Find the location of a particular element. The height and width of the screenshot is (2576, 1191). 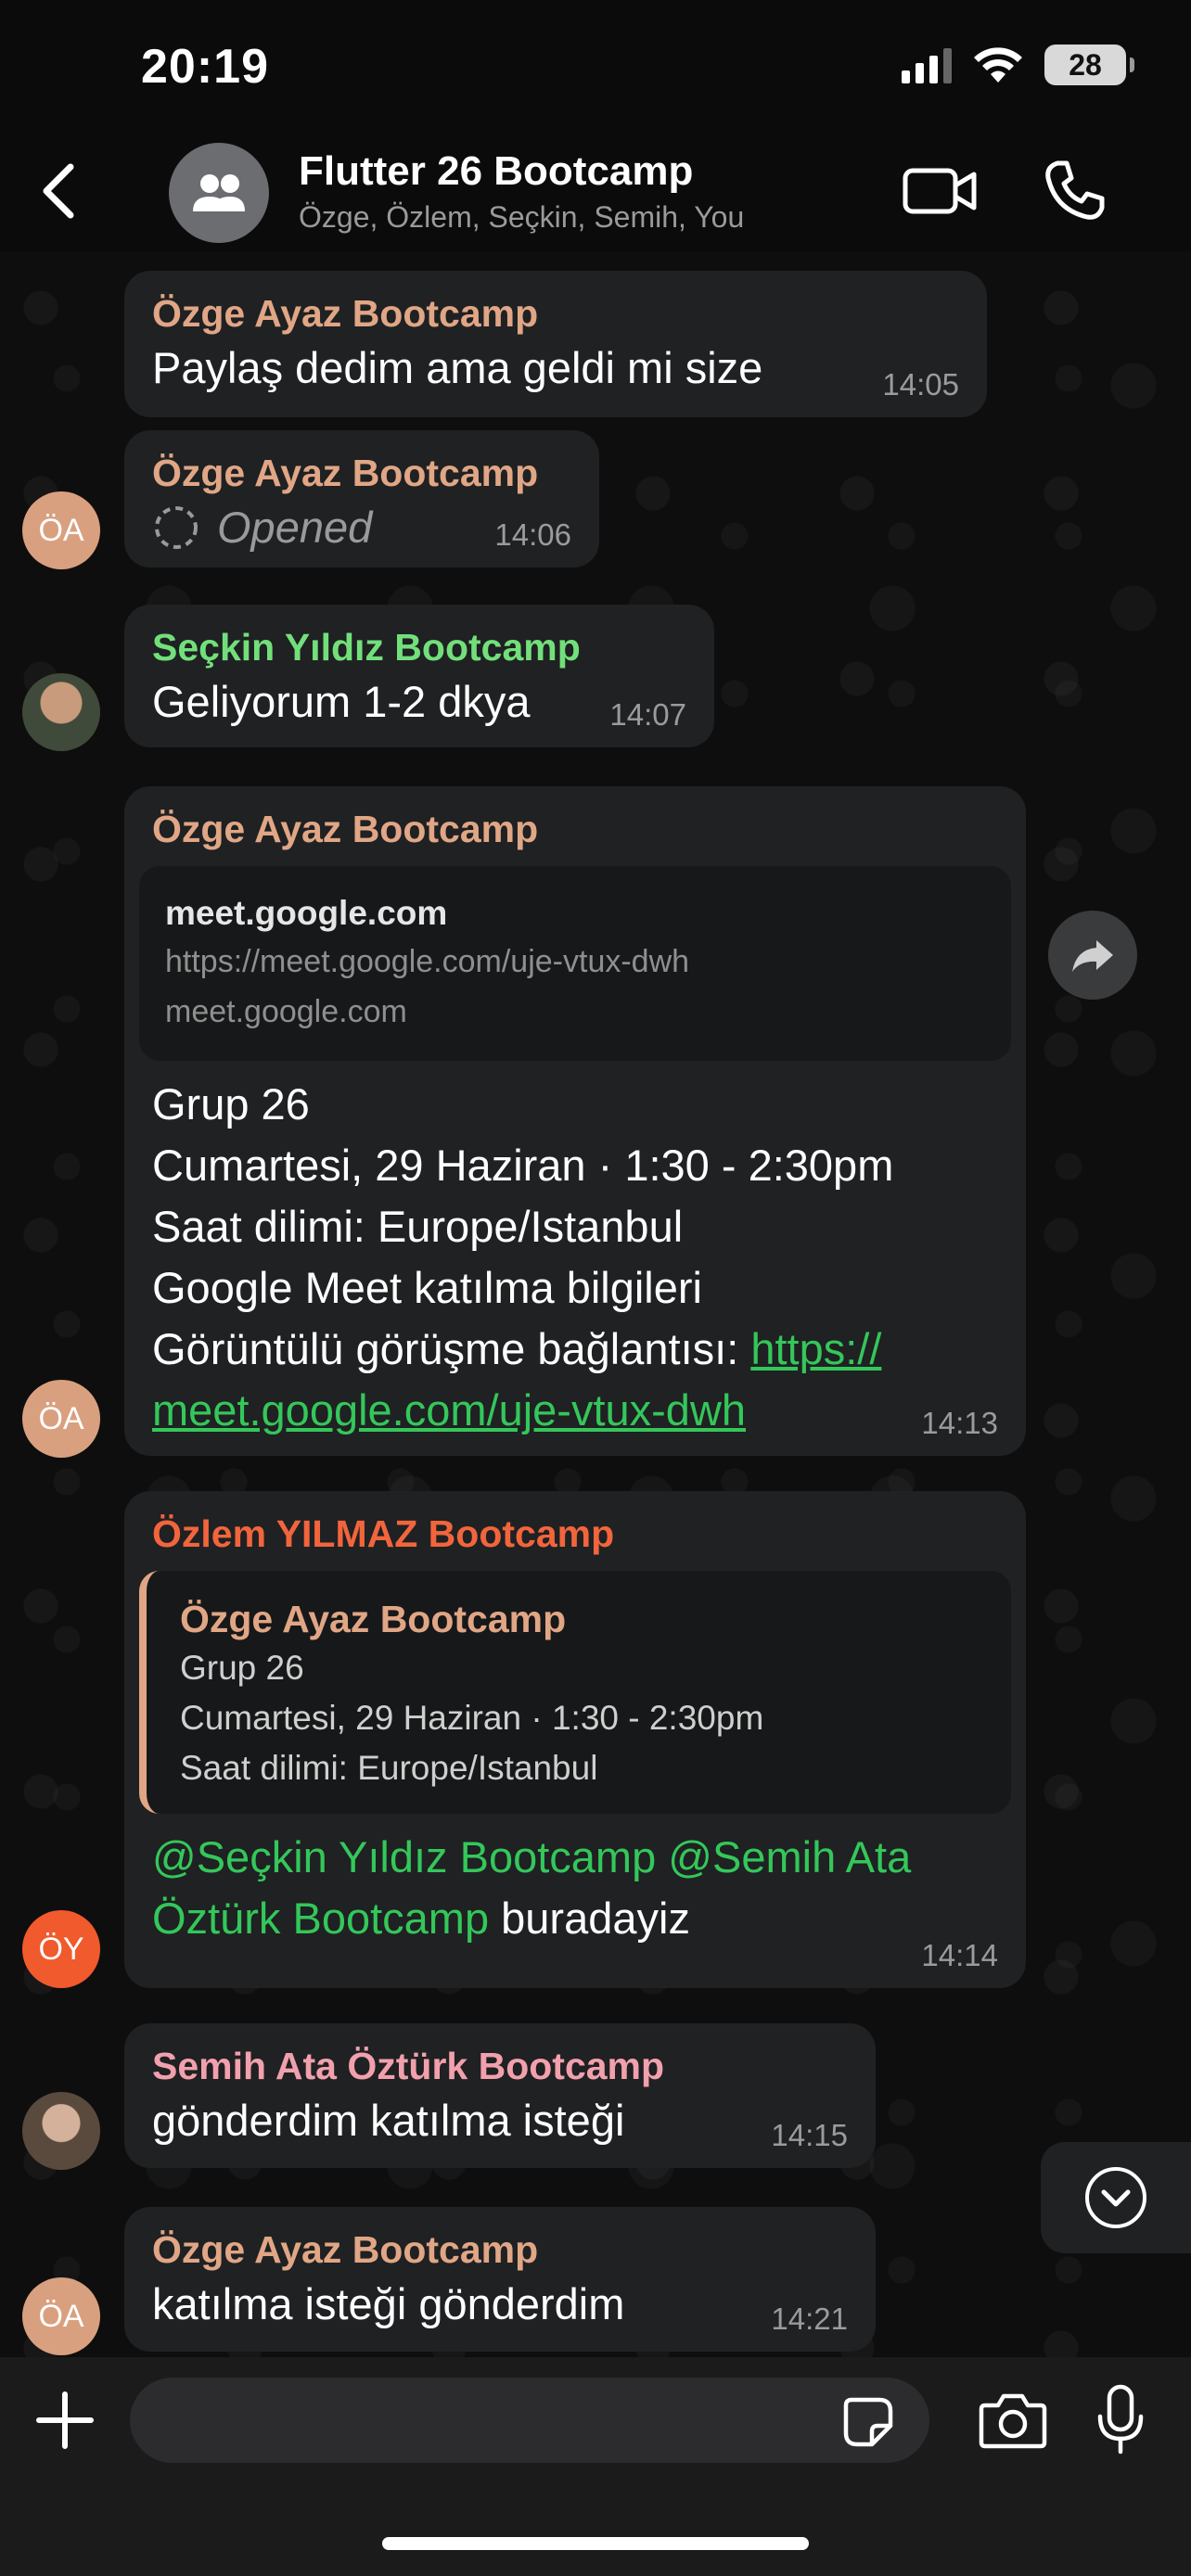

forward-icon is located at coordinates (1092, 956).